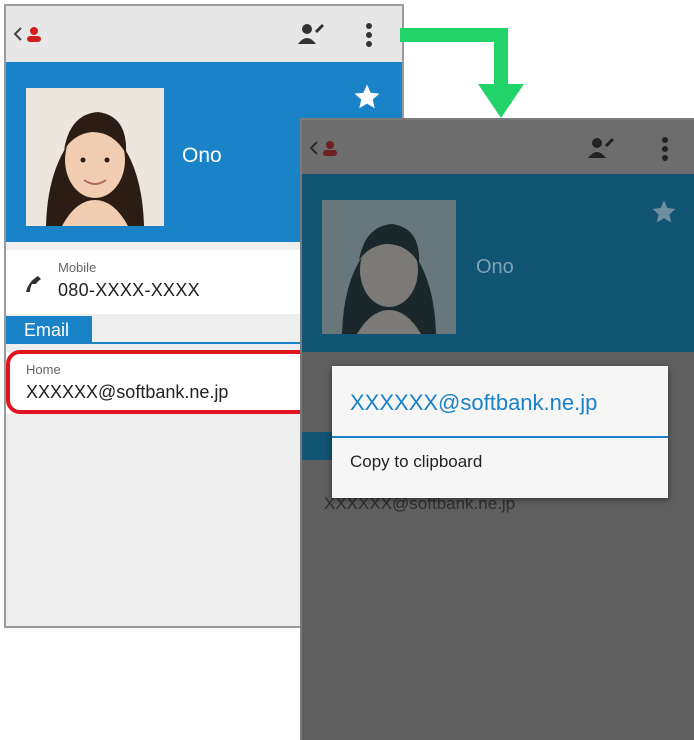 The image size is (694, 740). I want to click on arrow-down-icon, so click(462, 73).